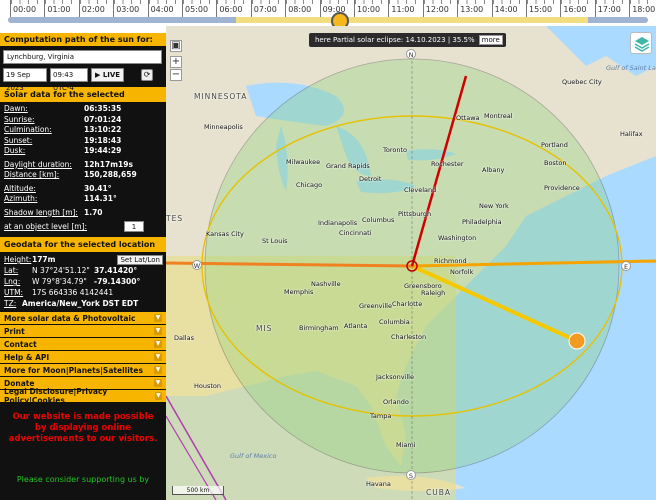 The height and width of the screenshot is (500, 656). What do you see at coordinates (299, 292) in the screenshot?
I see `label-memphis: Memphis` at bounding box center [299, 292].